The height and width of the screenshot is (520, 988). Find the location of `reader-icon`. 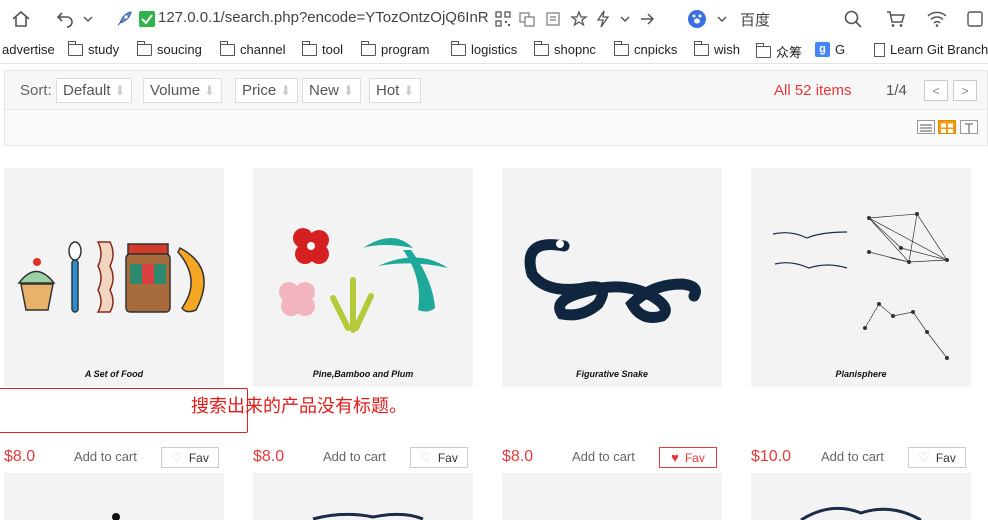

reader-icon is located at coordinates (553, 19).